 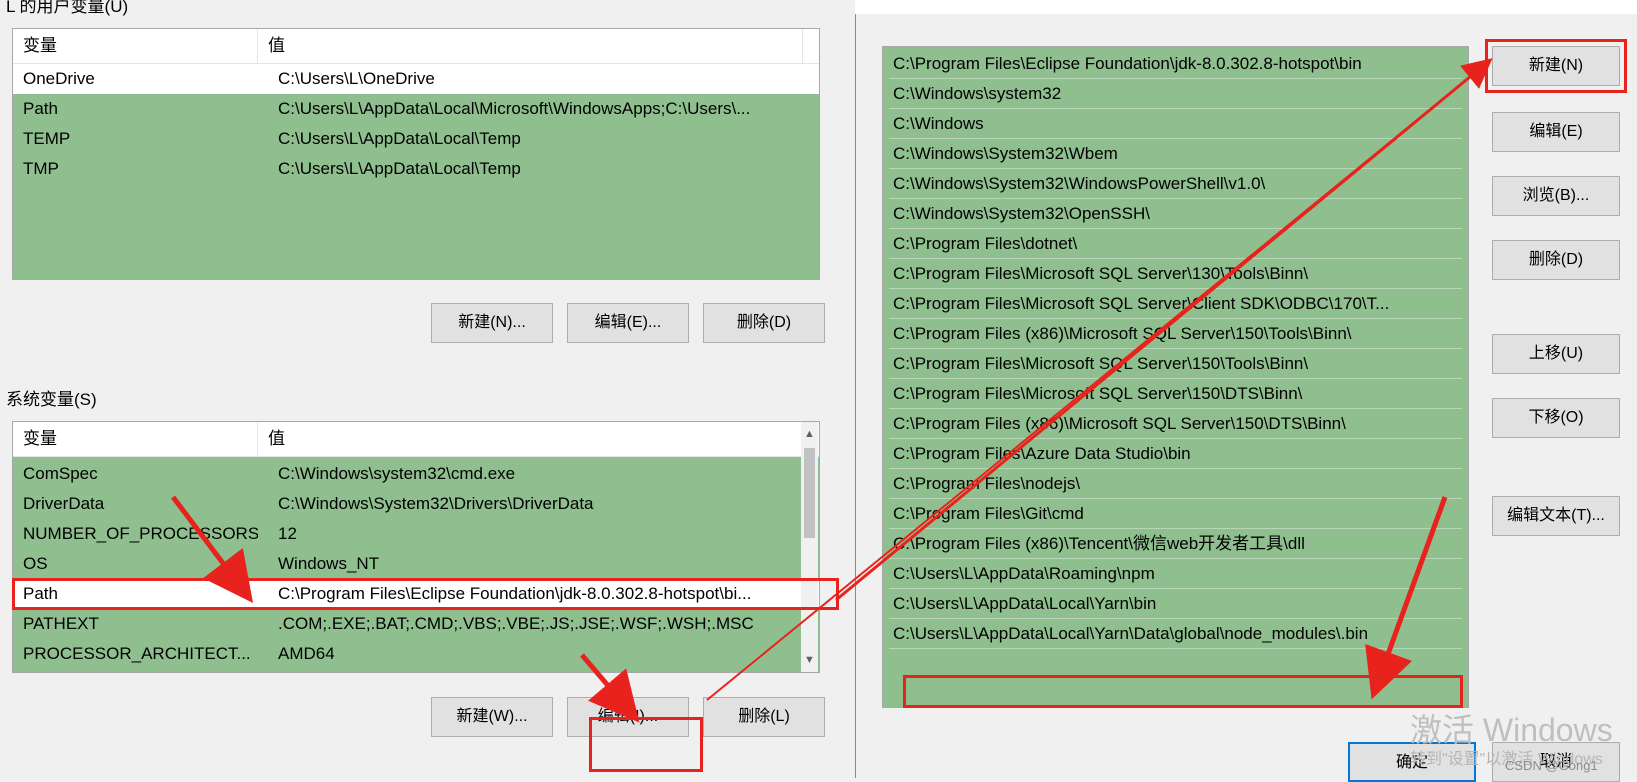 I want to click on arrow-to-edit-button, so click(x=610, y=688).